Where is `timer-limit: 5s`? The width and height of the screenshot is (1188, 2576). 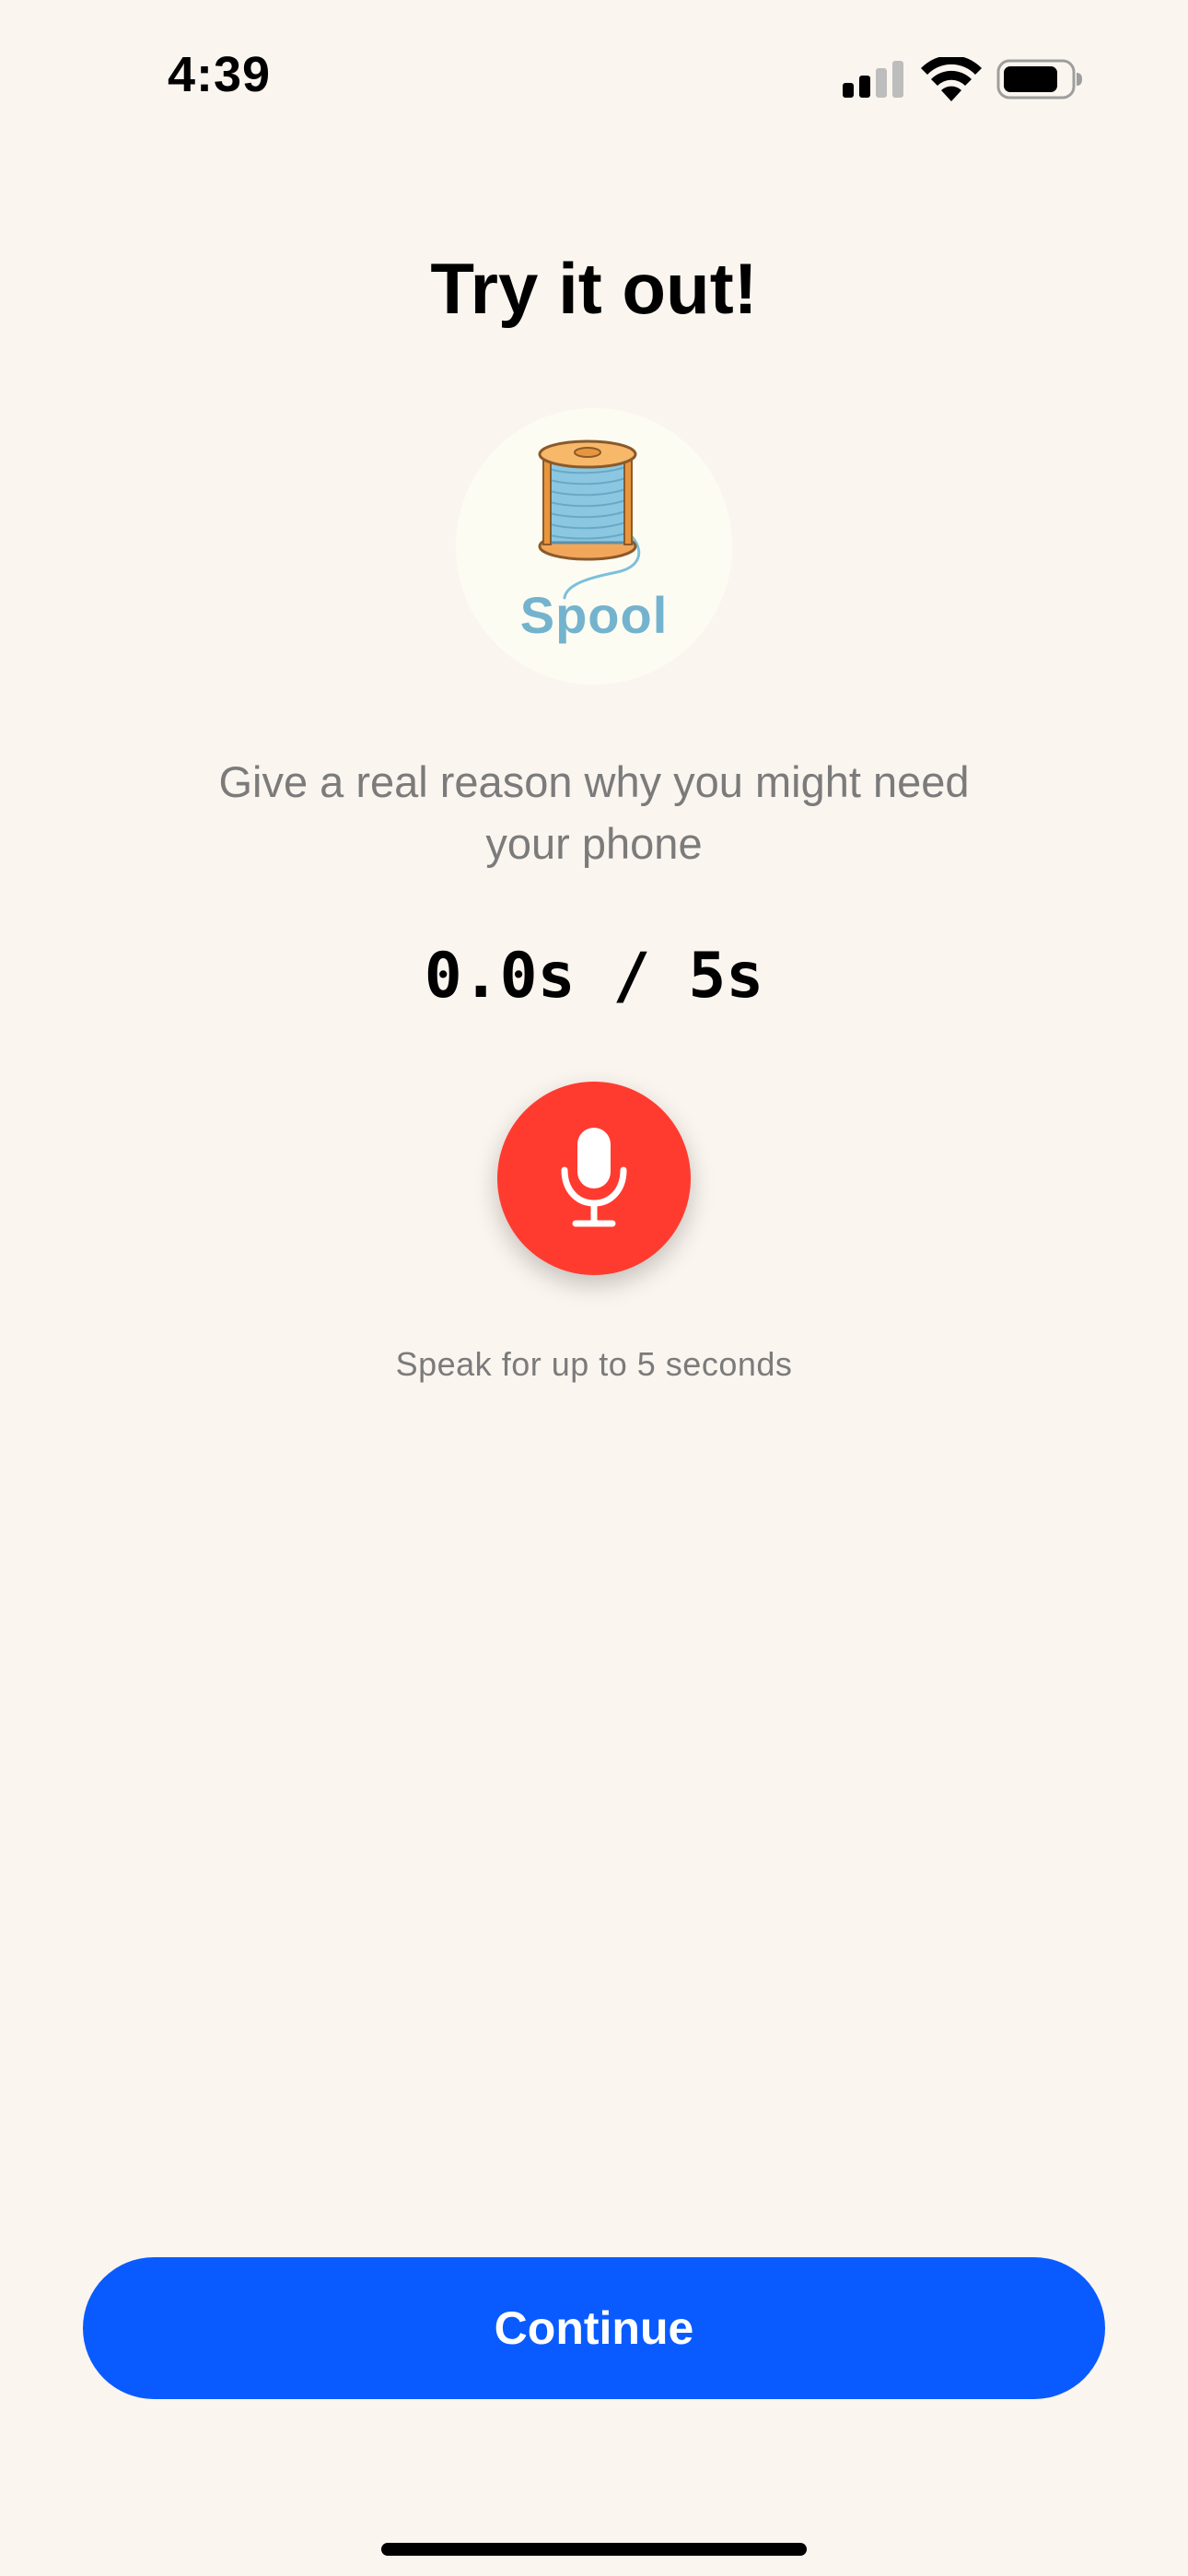
timer-limit: 5s is located at coordinates (726, 976).